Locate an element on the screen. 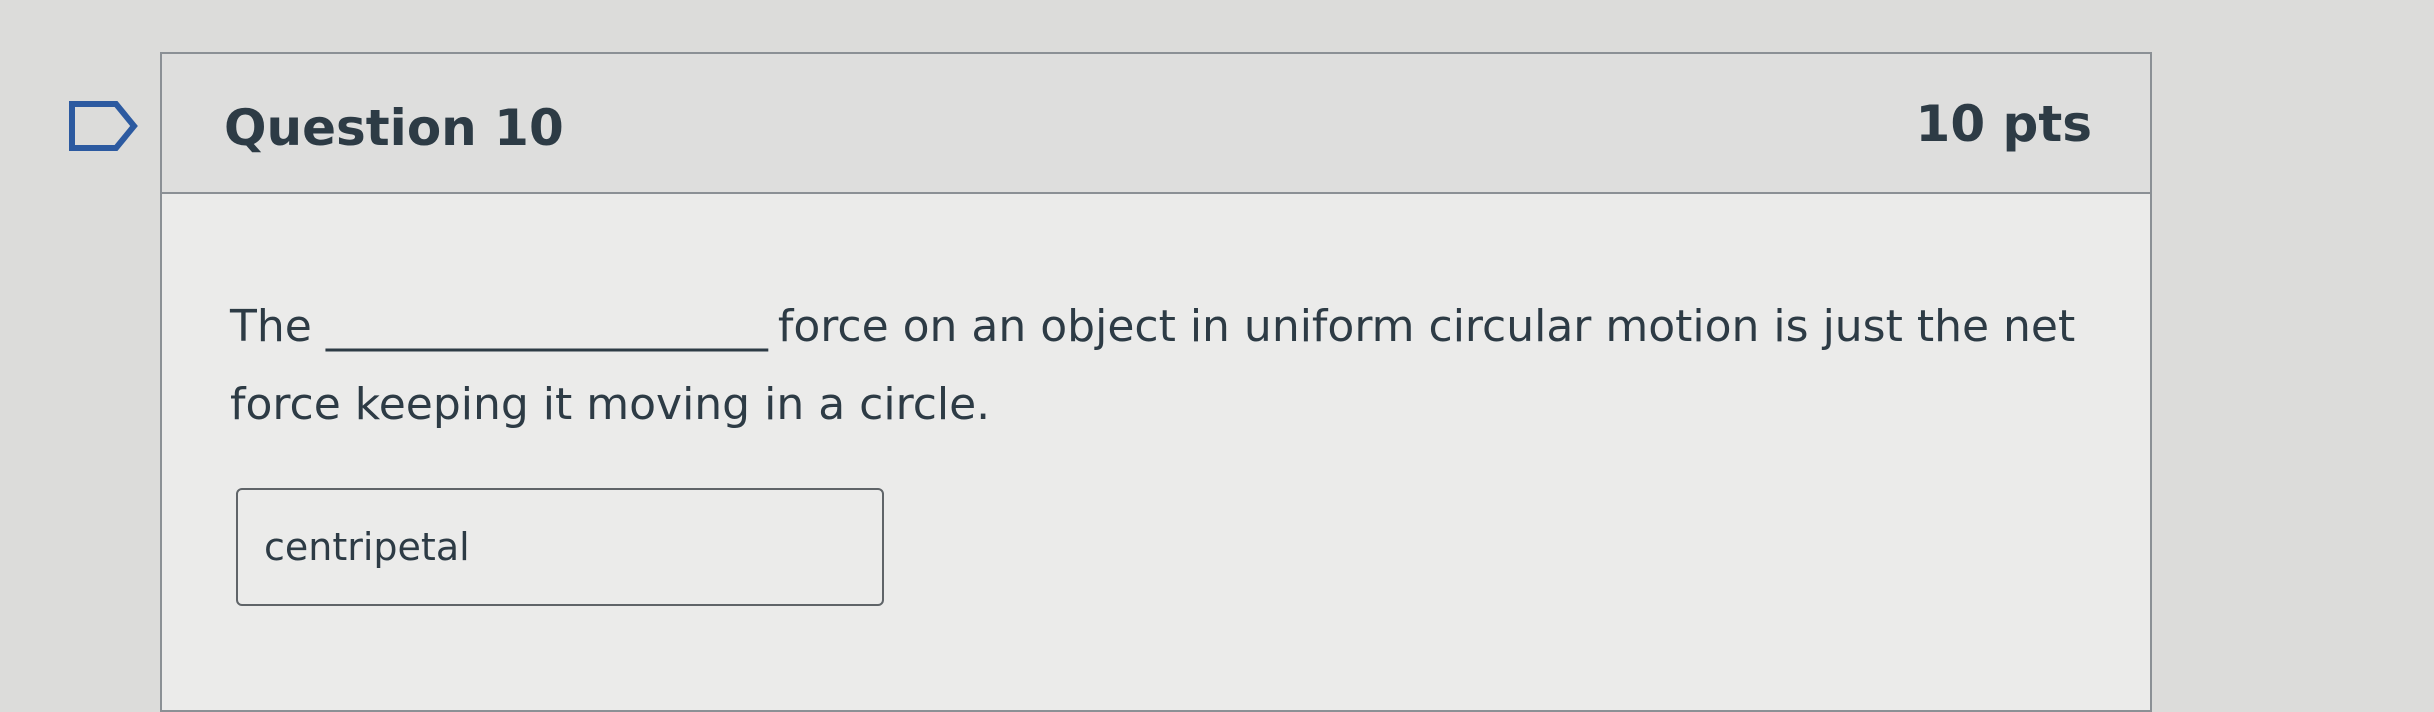 Image resolution: width=2434 pixels, height=712 pixels. flag-question-icon is located at coordinates (103, 126).